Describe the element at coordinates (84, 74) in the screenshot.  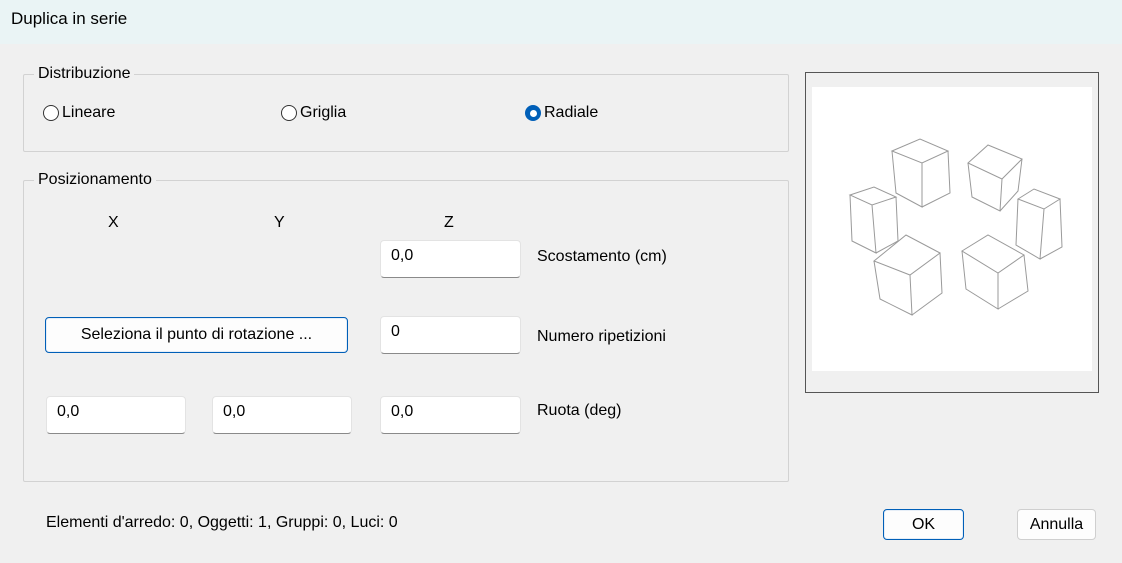
I see `distribution-legend: Distribuzione` at that location.